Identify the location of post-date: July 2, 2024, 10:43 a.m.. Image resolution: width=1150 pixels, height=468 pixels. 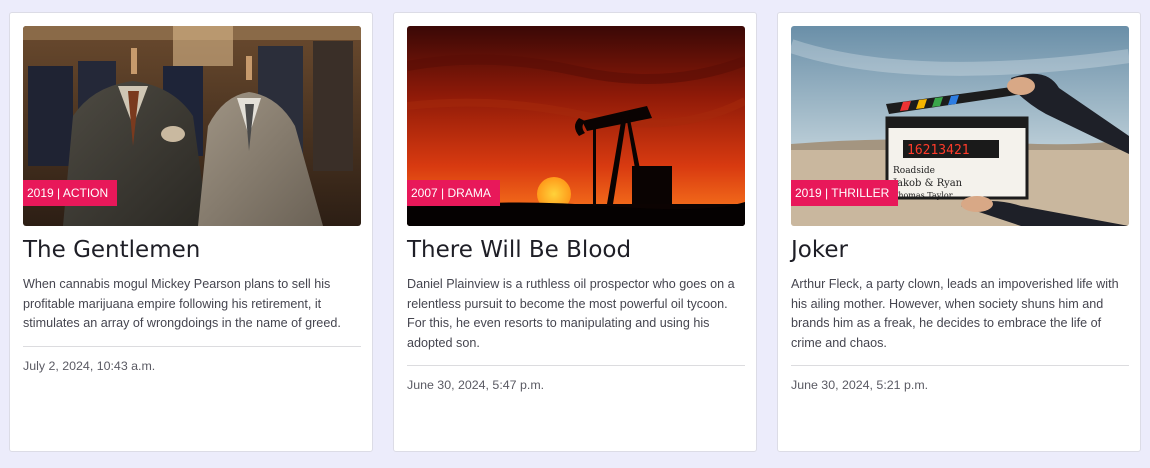
(89, 366).